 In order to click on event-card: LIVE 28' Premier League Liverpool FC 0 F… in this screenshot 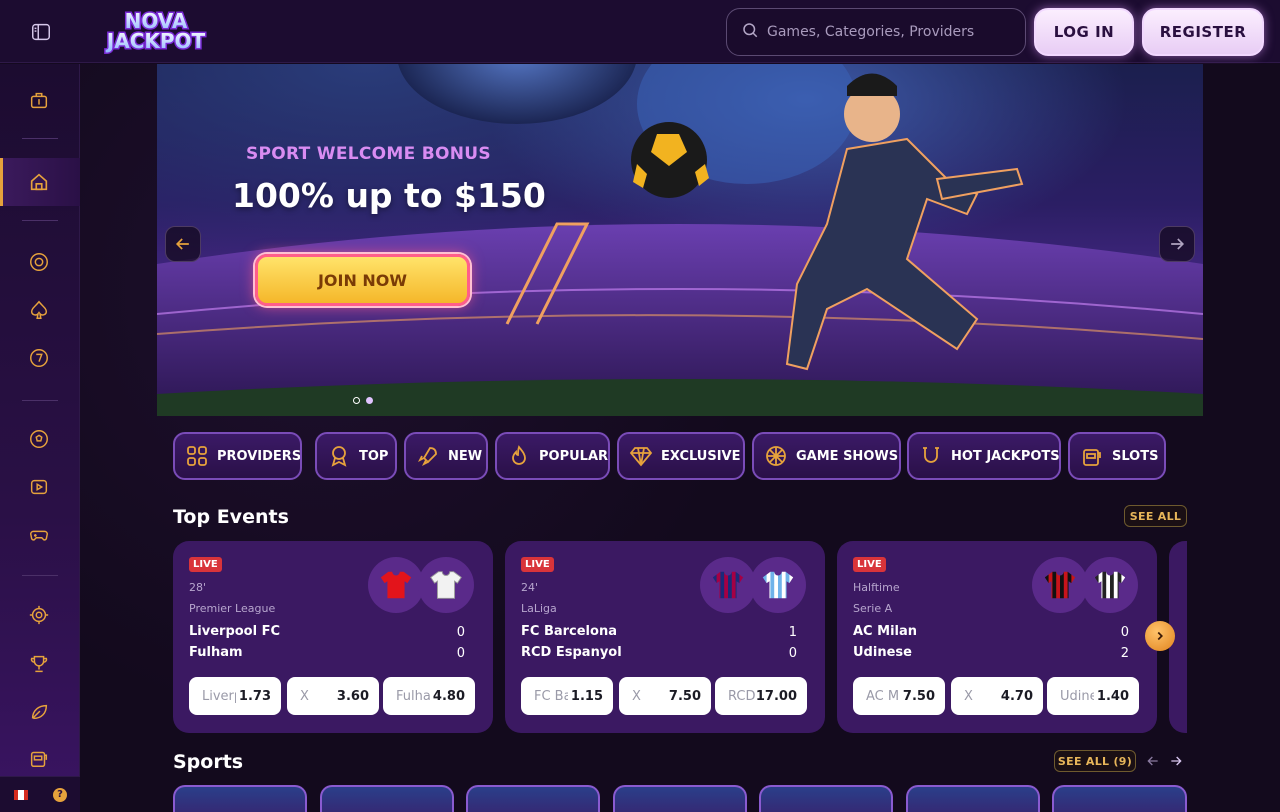, I will do `click(333, 637)`.